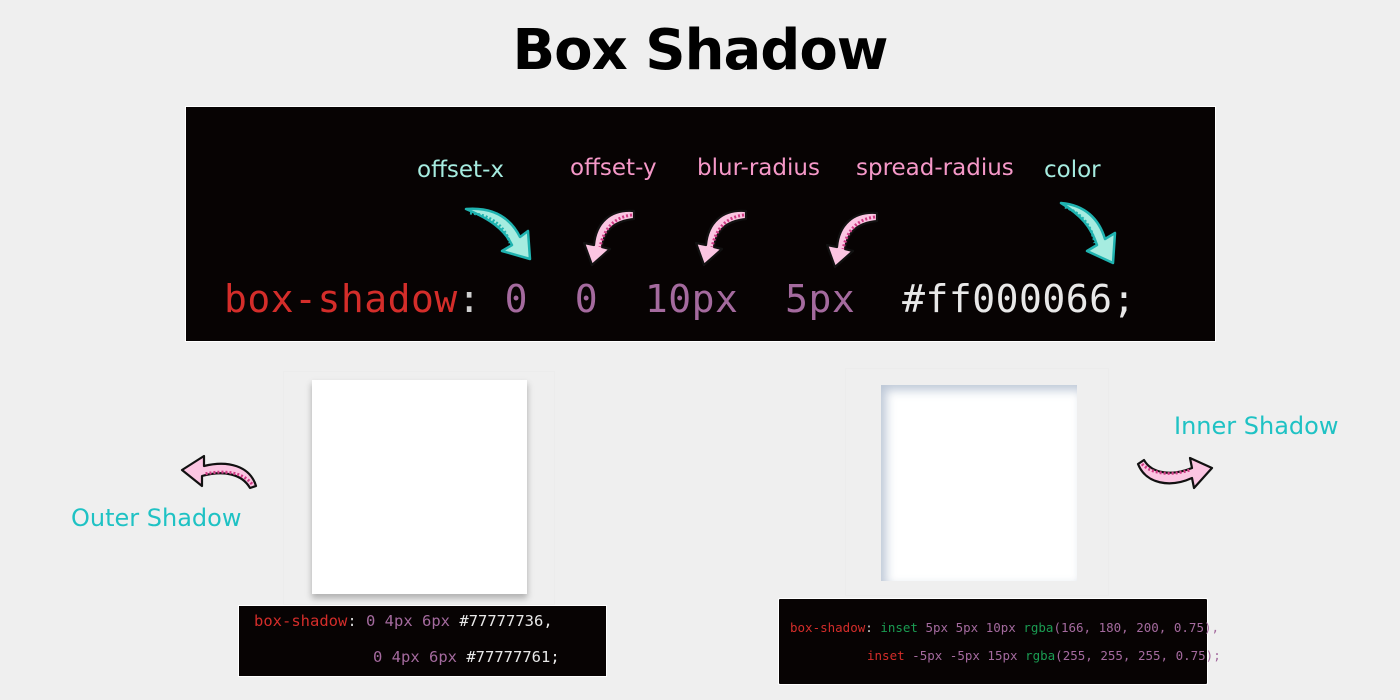 The image size is (1400, 700). What do you see at coordinates (820, 299) in the screenshot?
I see `code-spread: 5px` at bounding box center [820, 299].